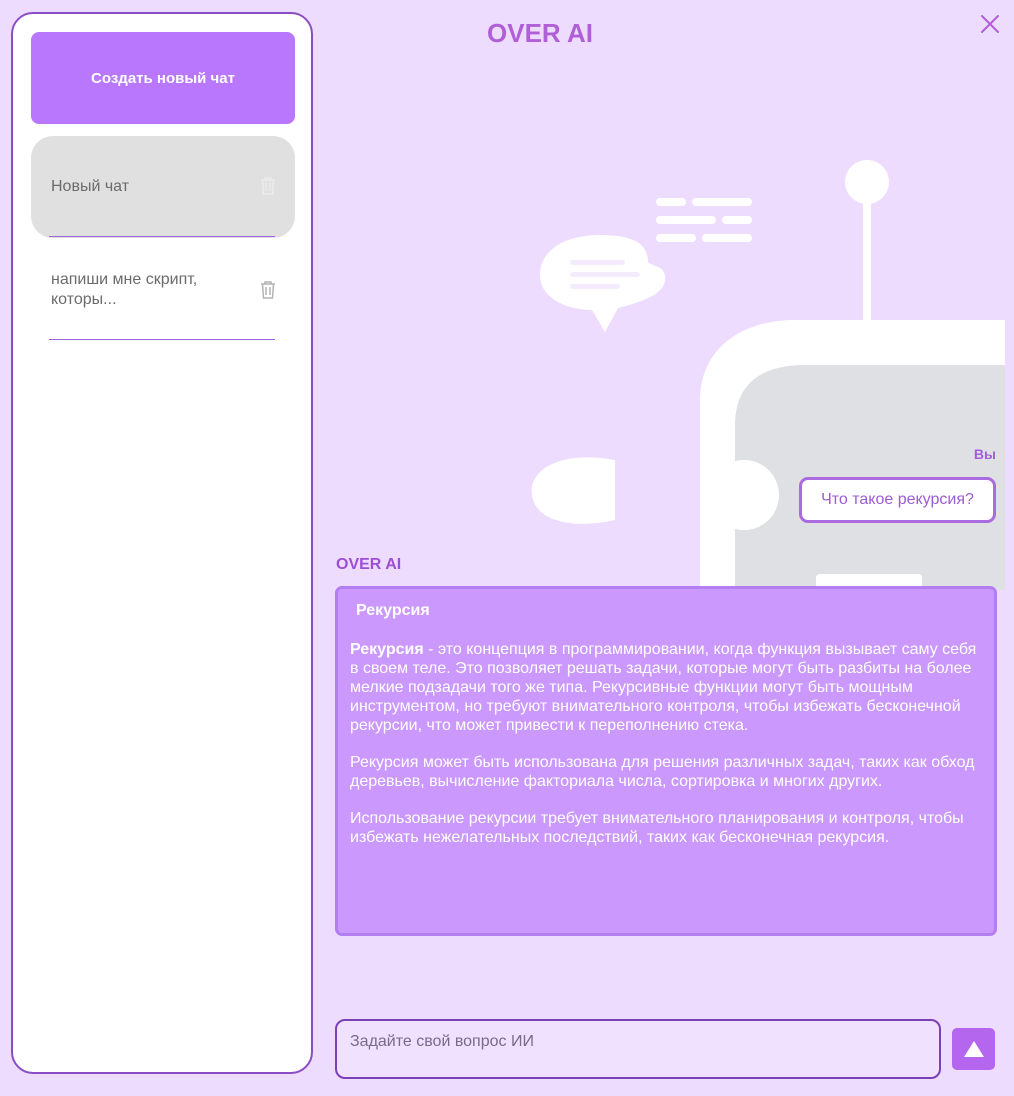 The width and height of the screenshot is (1014, 1096). What do you see at coordinates (90, 186) in the screenshot?
I see `chat-item-label: Новый чат` at bounding box center [90, 186].